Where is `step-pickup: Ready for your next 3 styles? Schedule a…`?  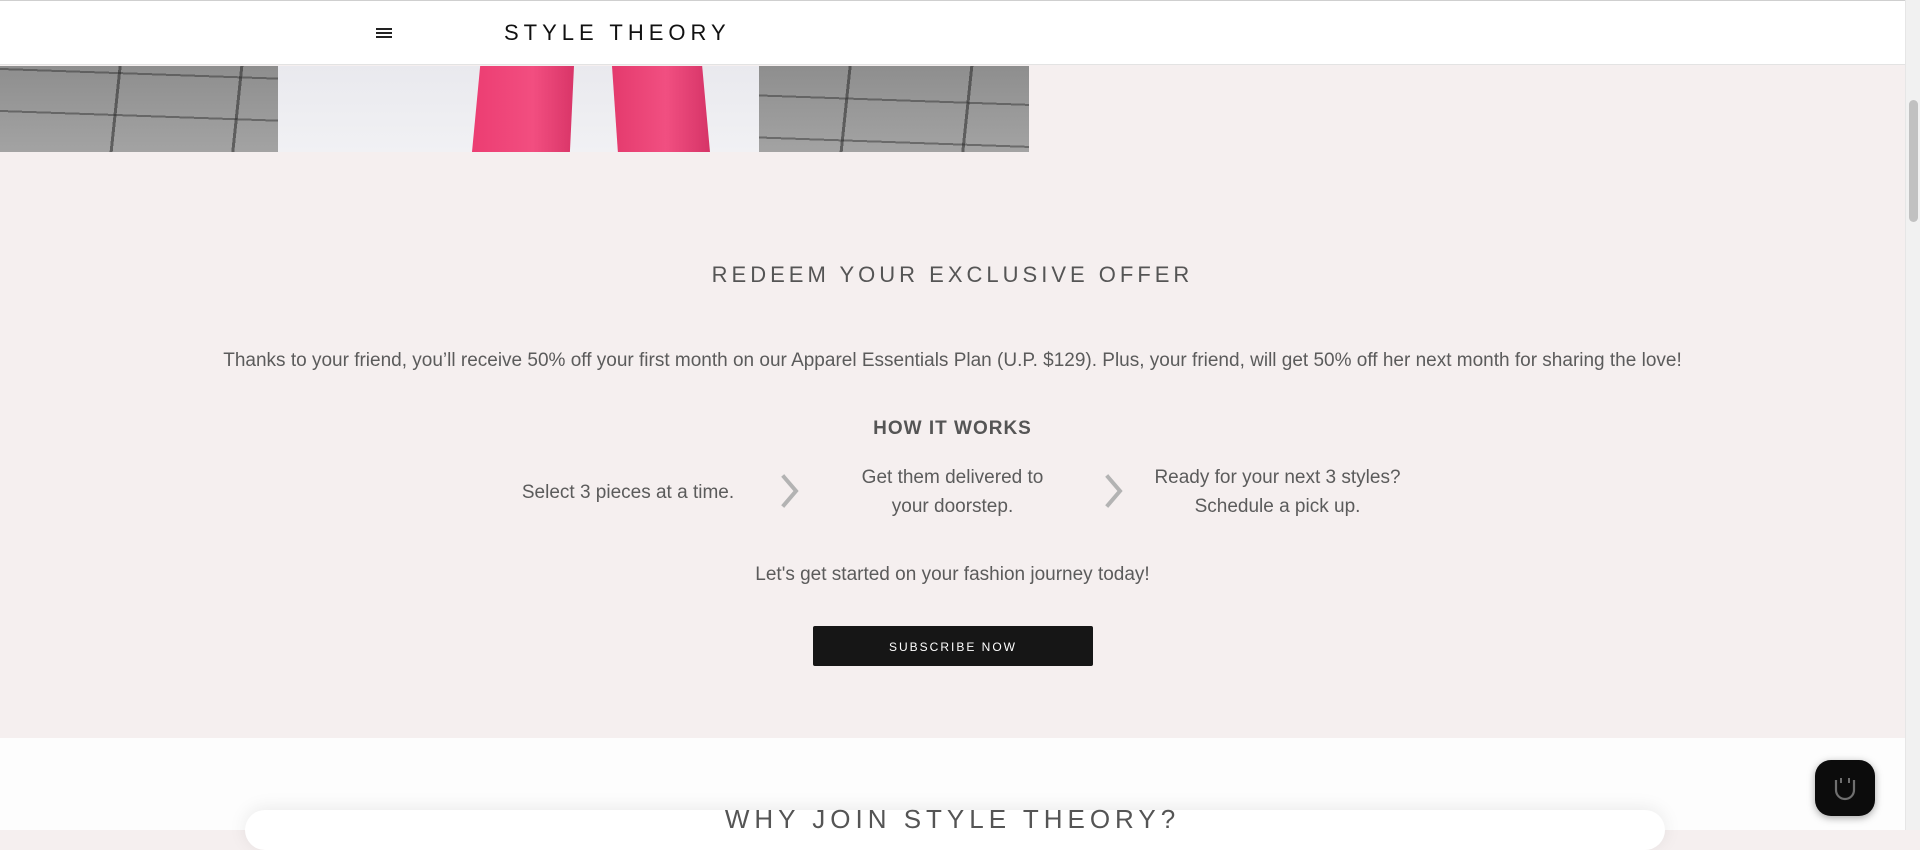 step-pickup: Ready for your next 3 styles? Schedule a… is located at coordinates (1277, 492).